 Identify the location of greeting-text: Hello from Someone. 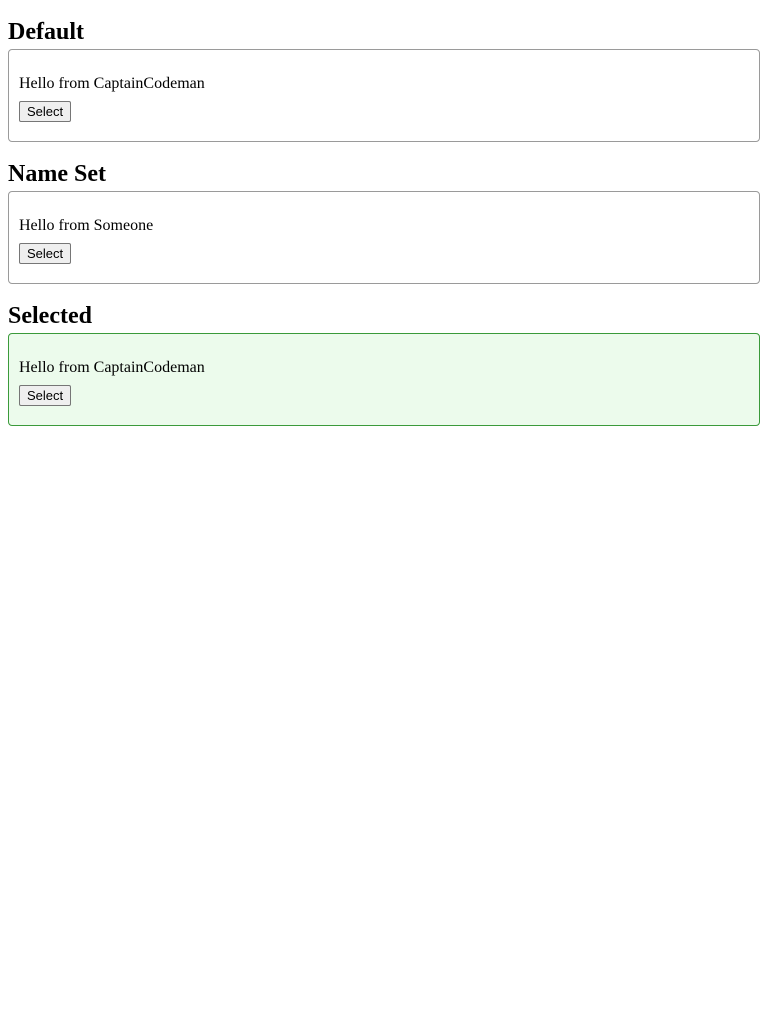
(86, 225).